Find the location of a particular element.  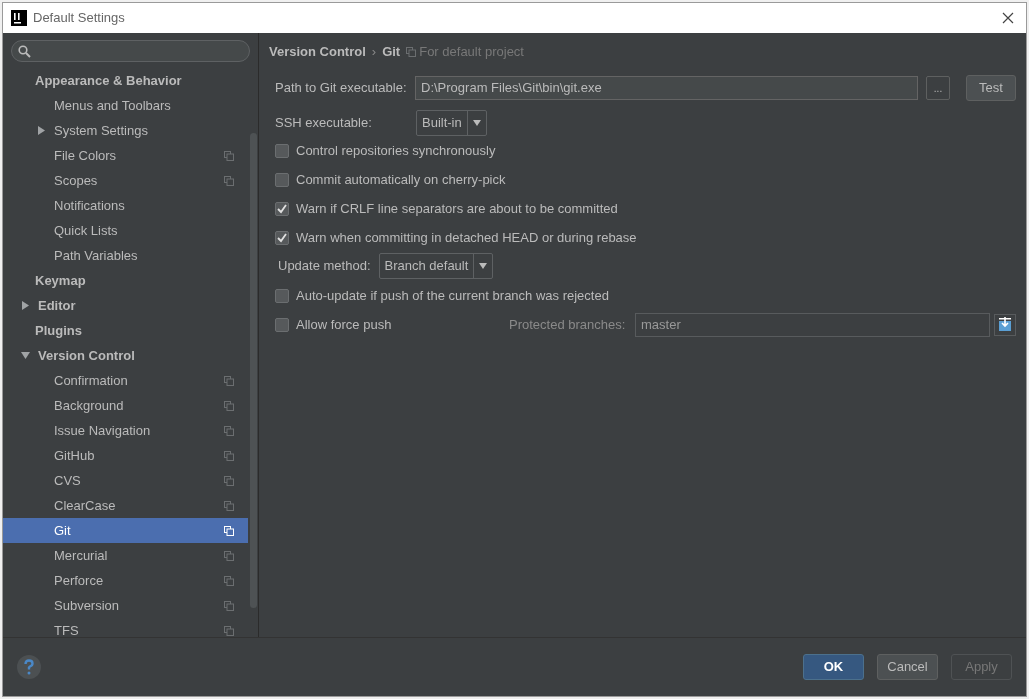

tree-item: Confirmation is located at coordinates (125, 380).